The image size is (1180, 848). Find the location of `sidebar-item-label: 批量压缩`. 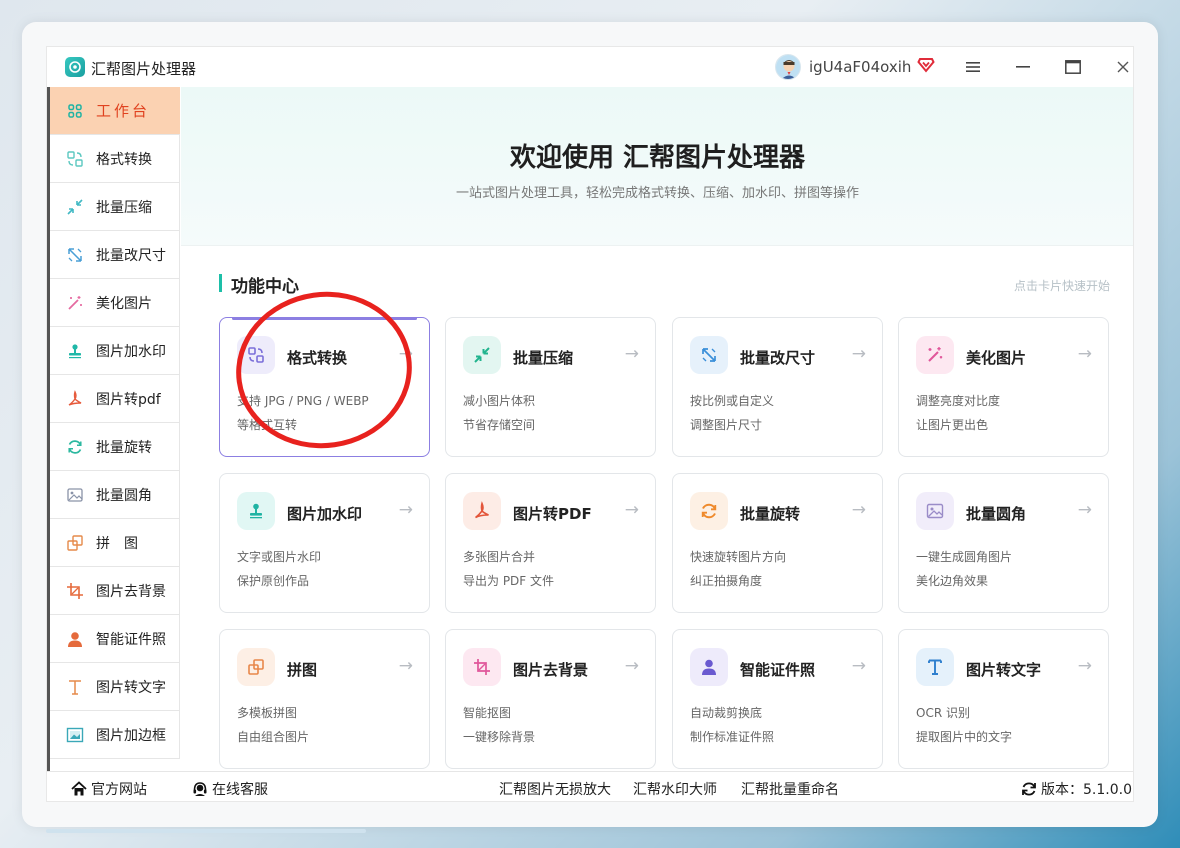

sidebar-item-label: 批量压缩 is located at coordinates (124, 207).